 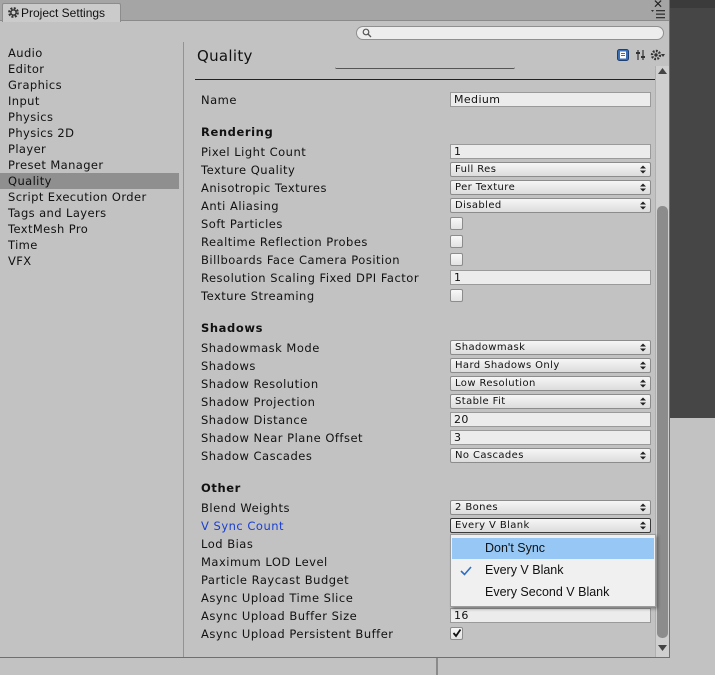 I want to click on search-input, so click(x=510, y=33).